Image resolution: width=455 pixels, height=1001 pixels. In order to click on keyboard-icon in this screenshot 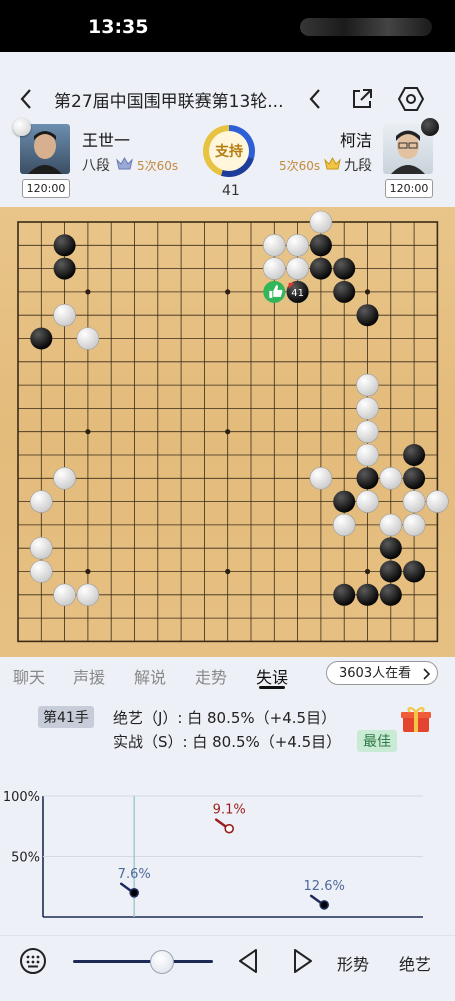, I will do `click(33, 961)`.